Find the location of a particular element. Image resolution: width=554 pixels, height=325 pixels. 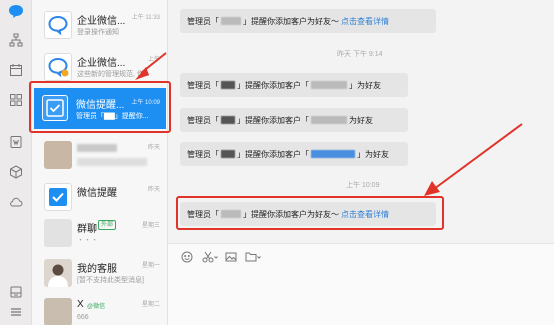

cloud-icon is located at coordinates (16, 202).